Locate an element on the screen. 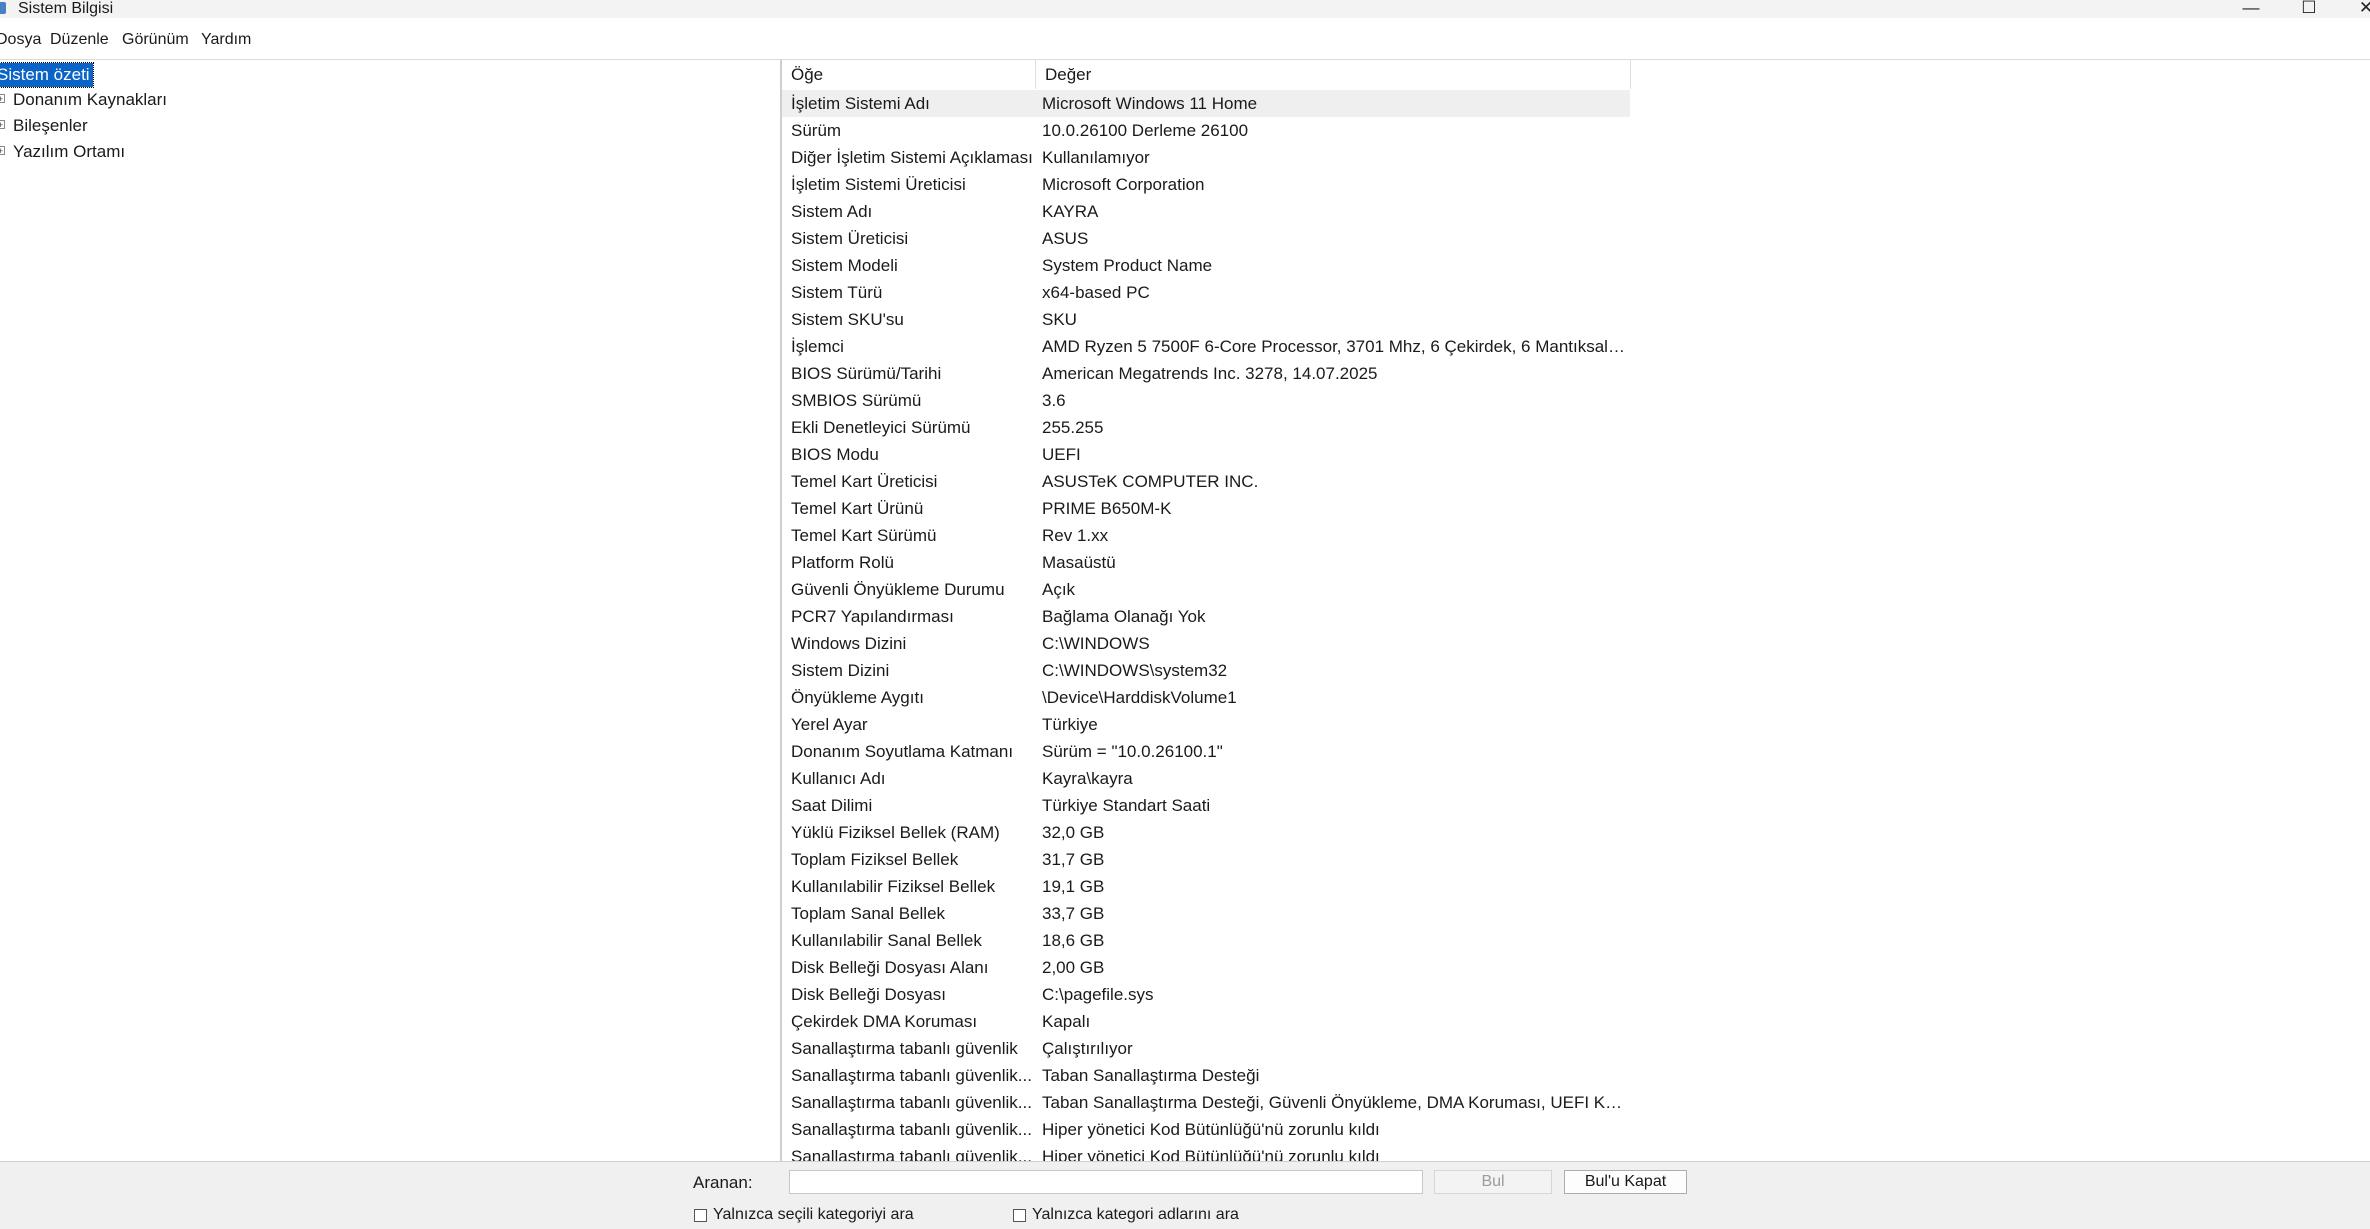 This screenshot has height=1229, width=2370. table-row: Sistem Adı KAYRA is located at coordinates (1206, 211).